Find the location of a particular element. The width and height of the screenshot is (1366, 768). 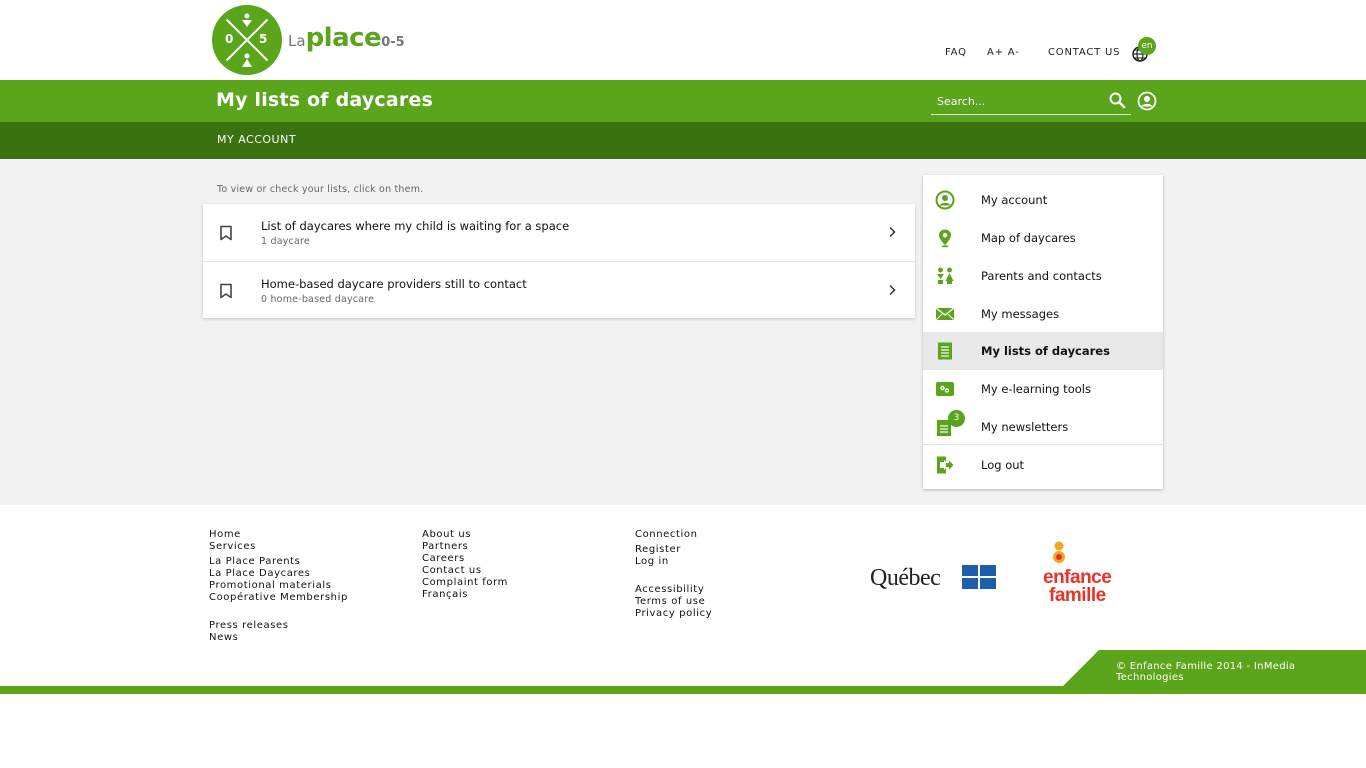

menu-item-label: Log out is located at coordinates (1003, 465).